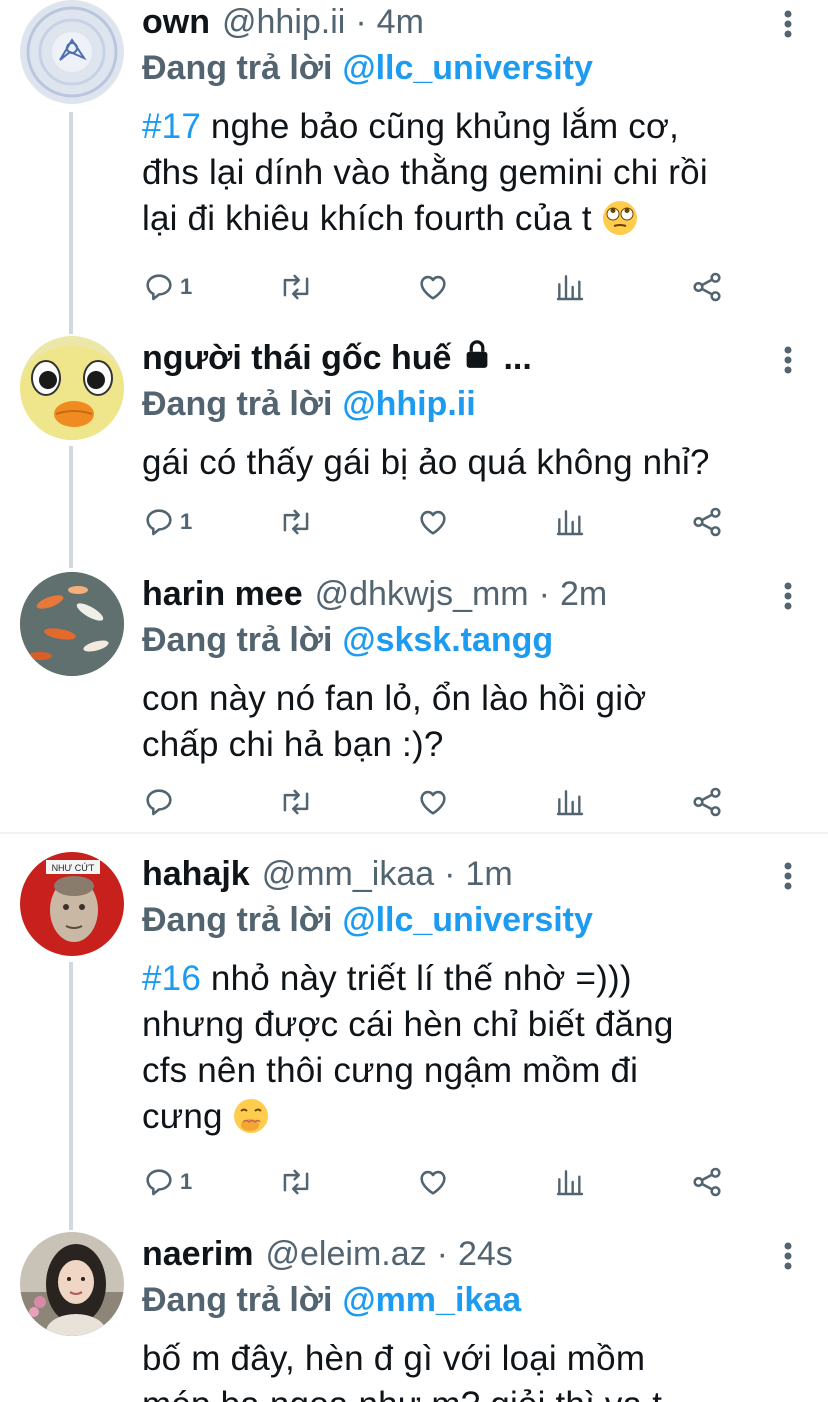 This screenshot has height=1402, width=828. Describe the element at coordinates (296, 358) in the screenshot. I see `display-name: người thái gốc huế` at that location.